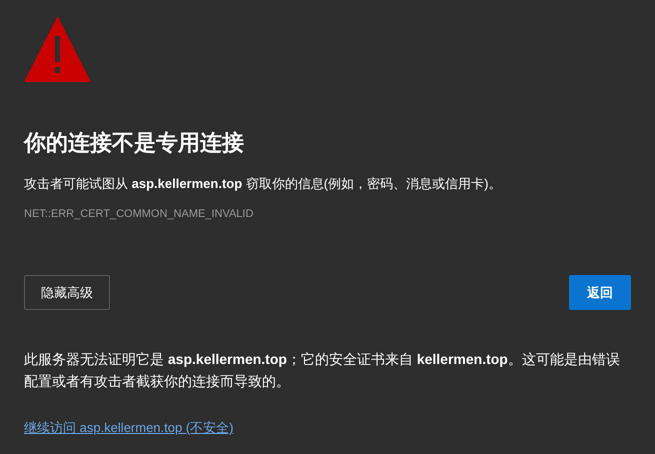 The width and height of the screenshot is (655, 454). I want to click on details-text: 此服务器无法证明它是 asp.kellermen.top；它的安全证书来自 kellermen.top。这可能是由错误配置或者有攻击者截获你的连接而导致的。, so click(322, 370).